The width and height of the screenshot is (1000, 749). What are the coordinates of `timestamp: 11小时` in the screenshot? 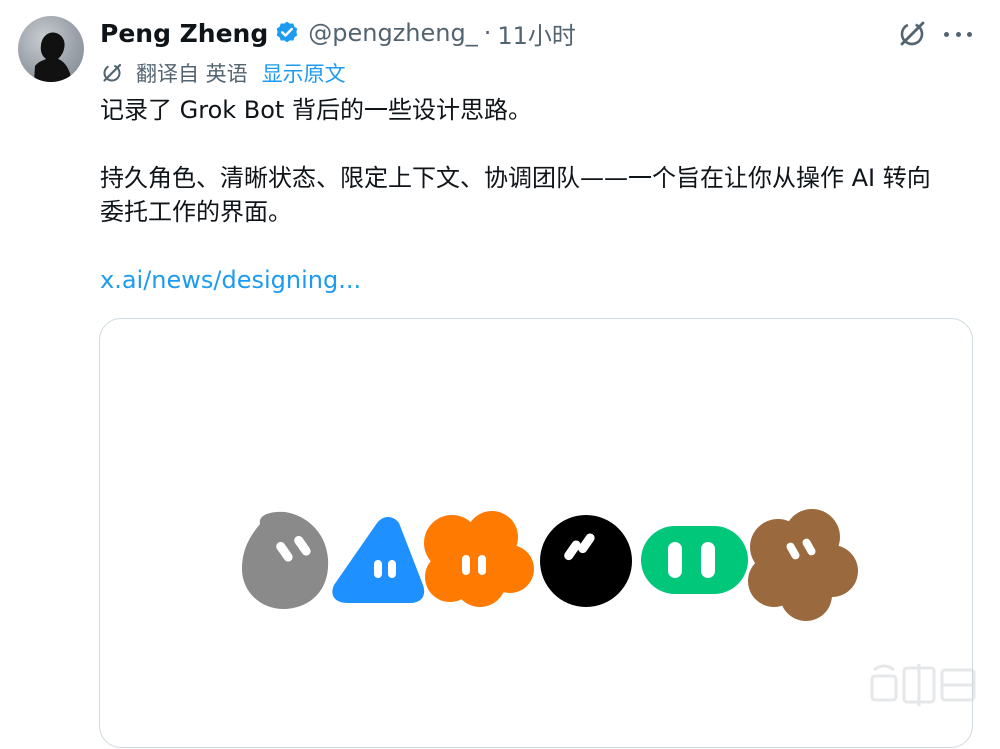 It's located at (536, 33).